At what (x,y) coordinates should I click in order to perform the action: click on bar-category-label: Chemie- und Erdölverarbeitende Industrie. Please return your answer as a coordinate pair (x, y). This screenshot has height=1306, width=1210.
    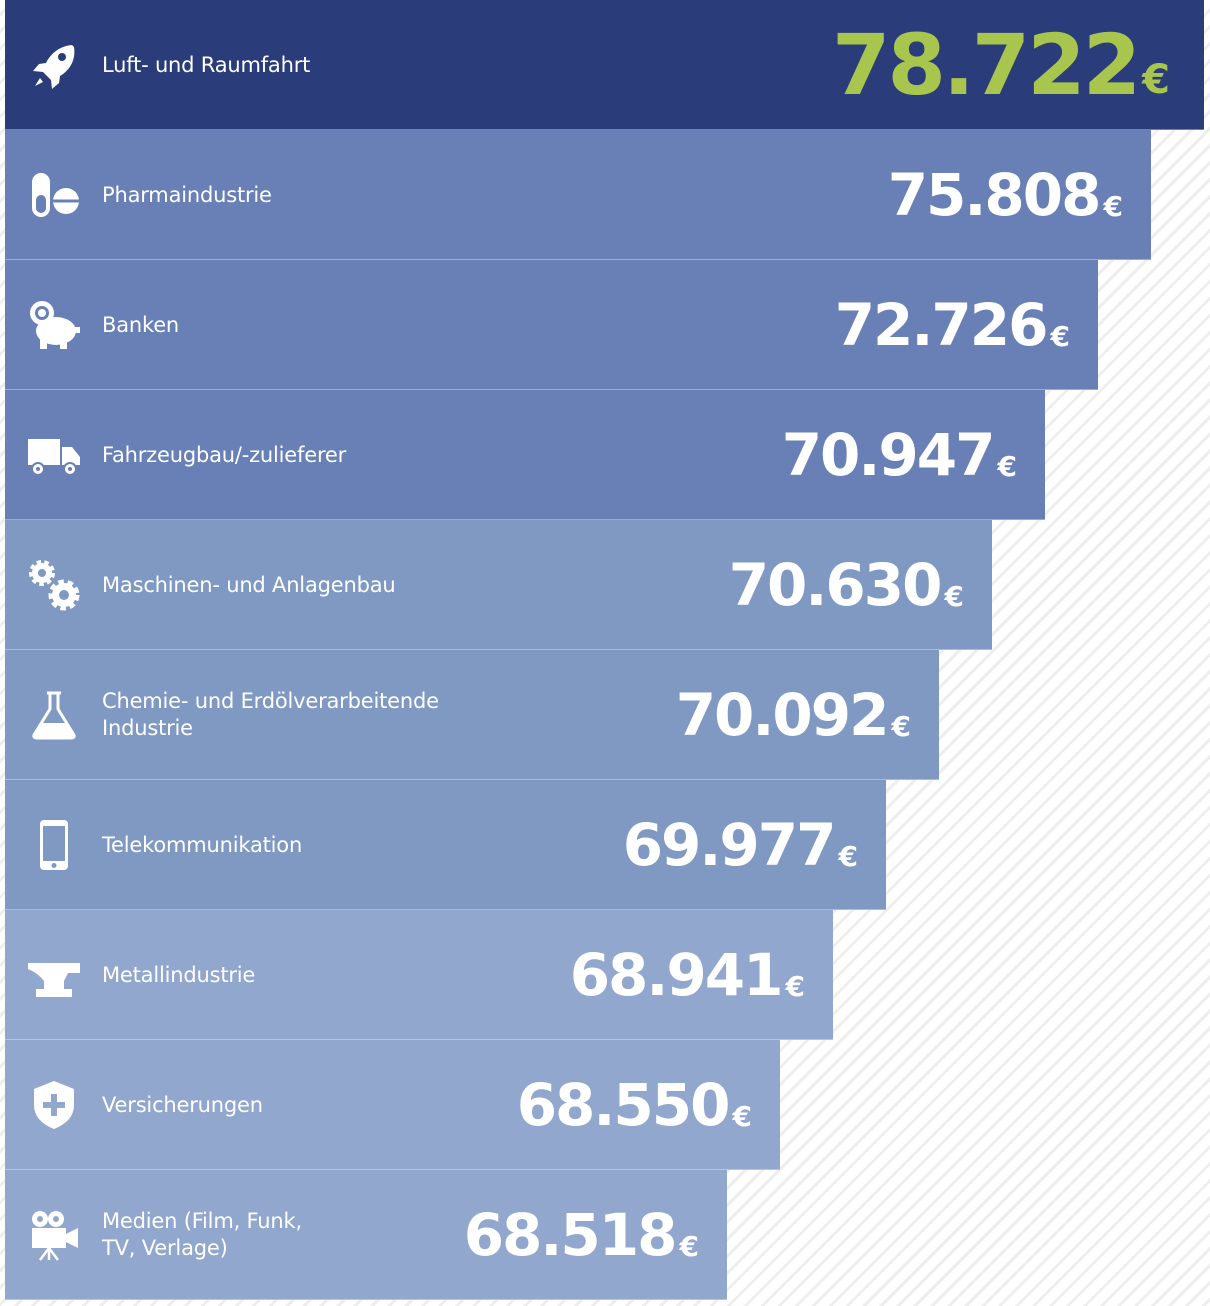
    Looking at the image, I should click on (270, 714).